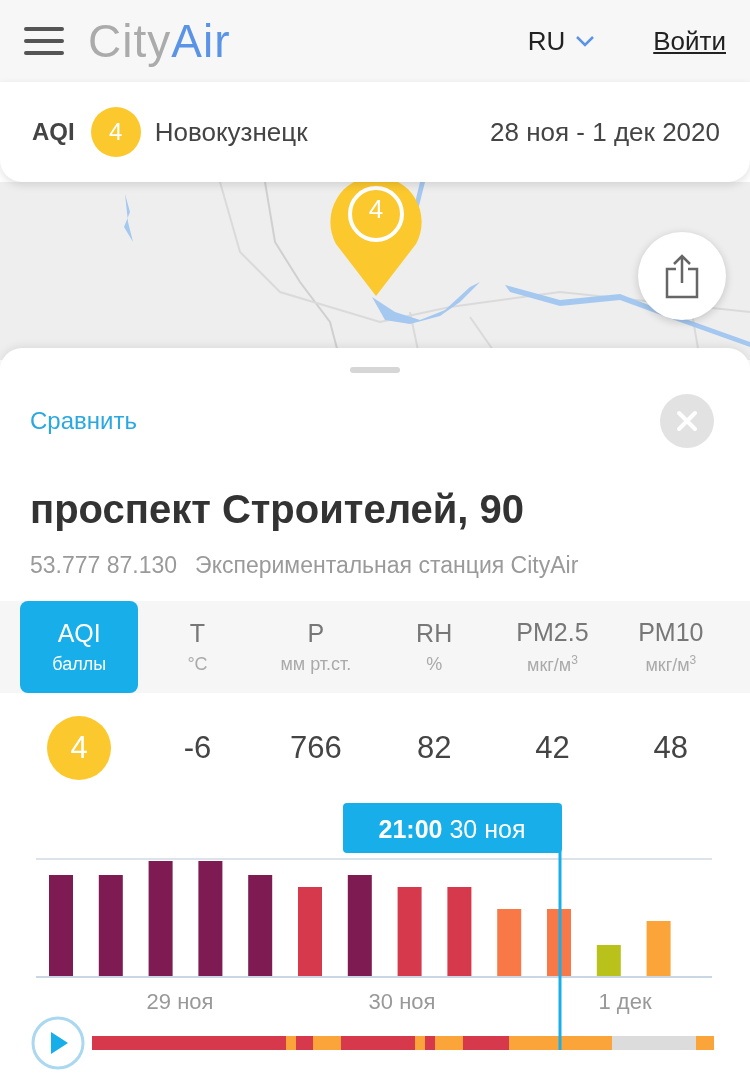 This screenshot has width=750, height=1092. What do you see at coordinates (605, 132) in the screenshot?
I see `date-range: 28 ноя - 1 дек 2020` at bounding box center [605, 132].